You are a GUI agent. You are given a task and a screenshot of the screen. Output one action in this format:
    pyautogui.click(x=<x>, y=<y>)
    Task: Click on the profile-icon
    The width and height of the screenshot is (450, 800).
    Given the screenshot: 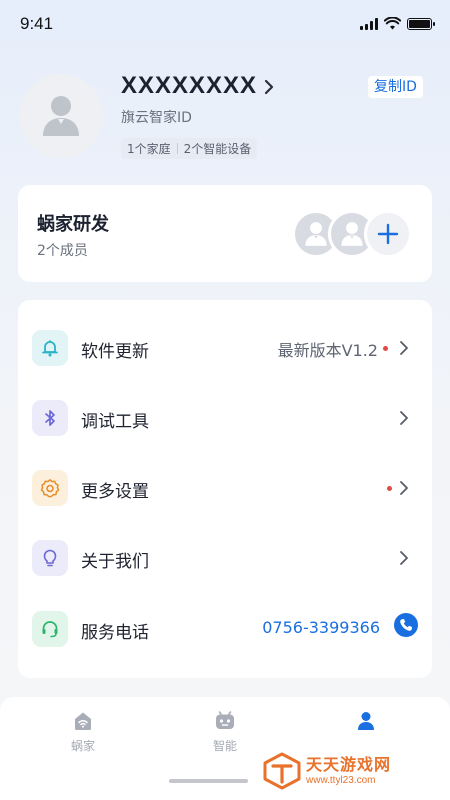 What is the action you would take?
    pyautogui.click(x=366, y=721)
    